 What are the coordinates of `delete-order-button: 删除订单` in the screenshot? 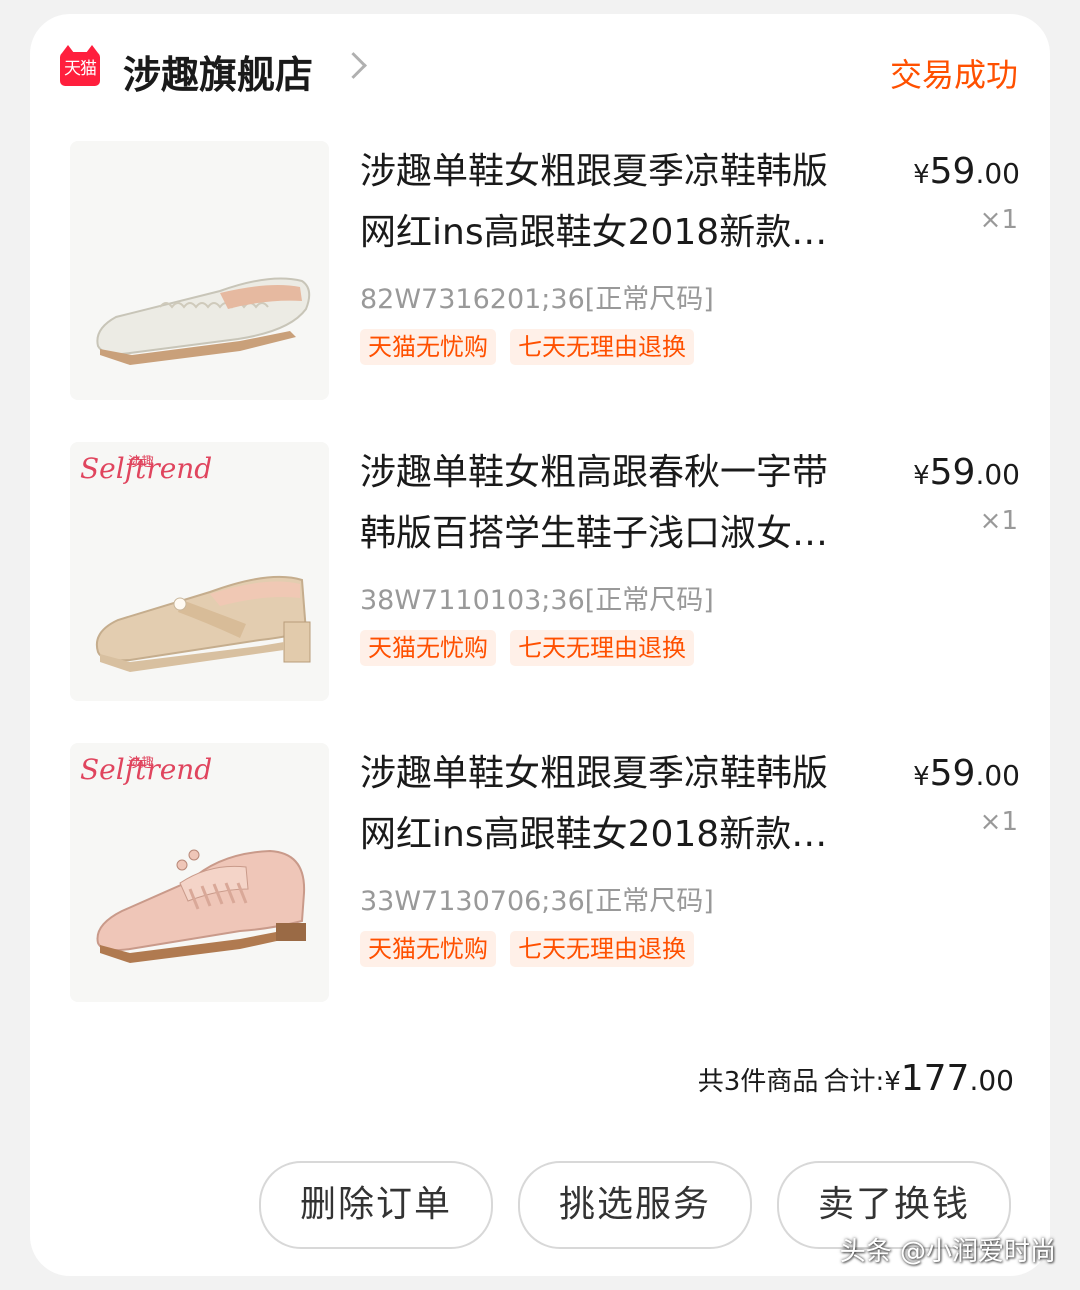 It's located at (376, 1205).